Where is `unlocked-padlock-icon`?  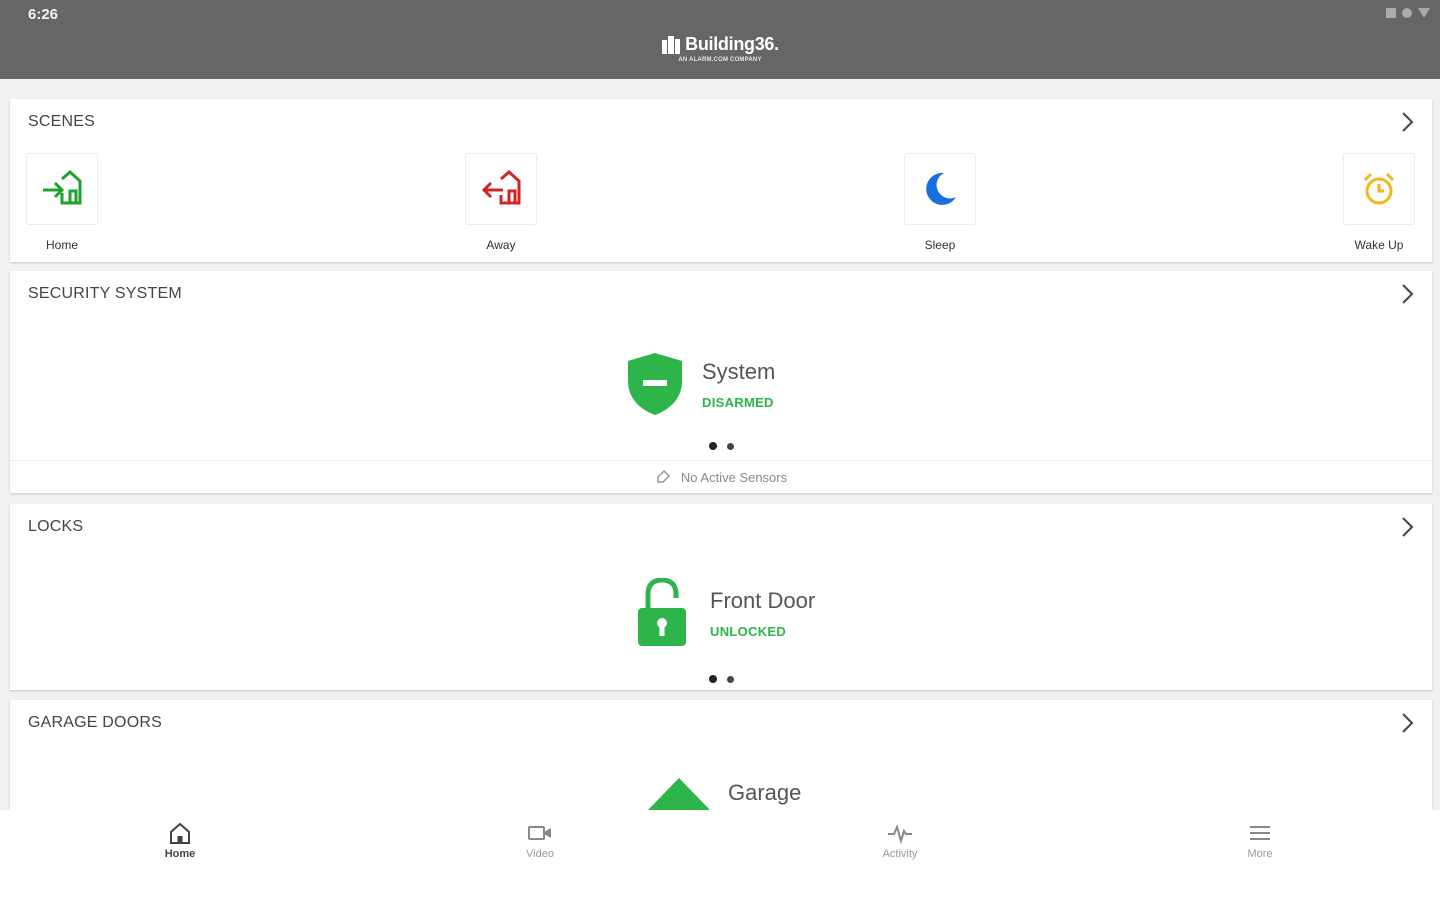 unlocked-padlock-icon is located at coordinates (662, 612).